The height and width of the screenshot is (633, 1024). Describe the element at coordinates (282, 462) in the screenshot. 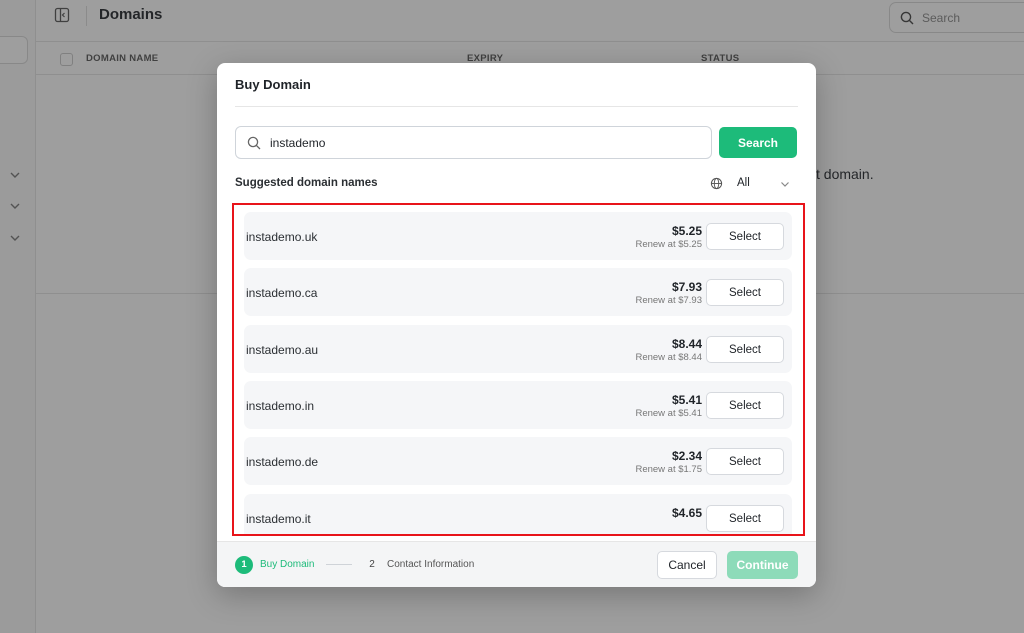

I see `domain-name: instademo.de` at that location.